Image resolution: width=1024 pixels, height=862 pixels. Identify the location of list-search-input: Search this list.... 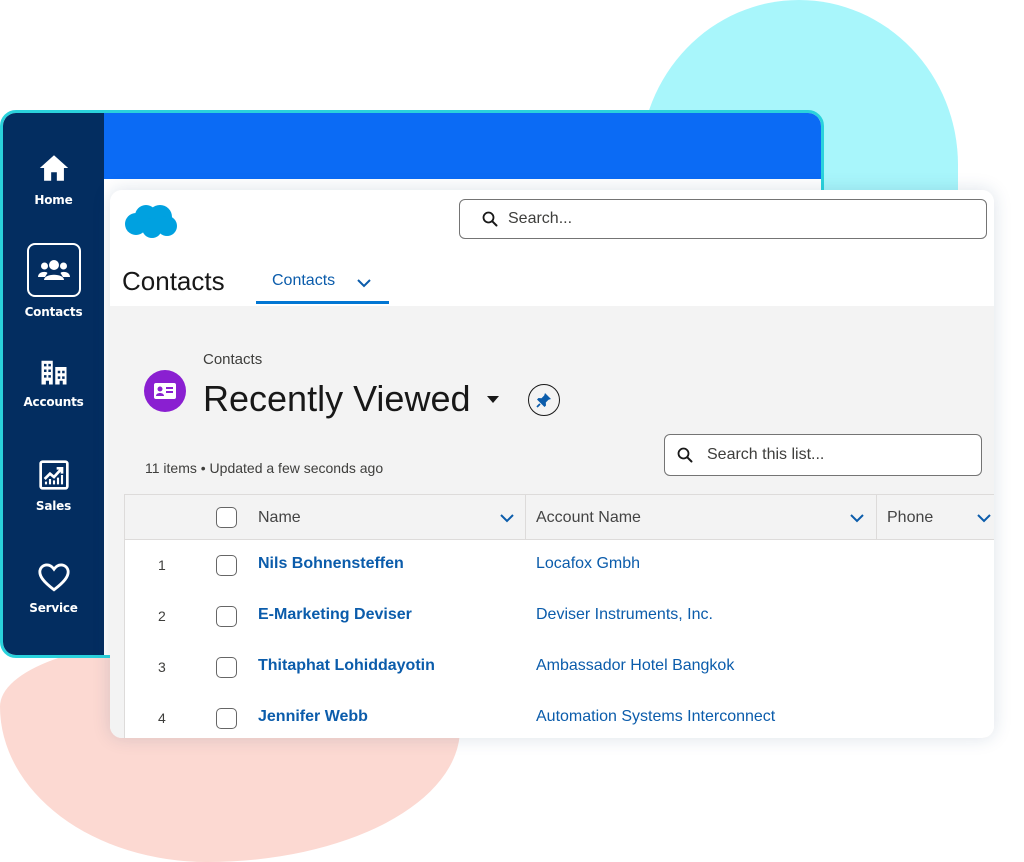
(823, 455).